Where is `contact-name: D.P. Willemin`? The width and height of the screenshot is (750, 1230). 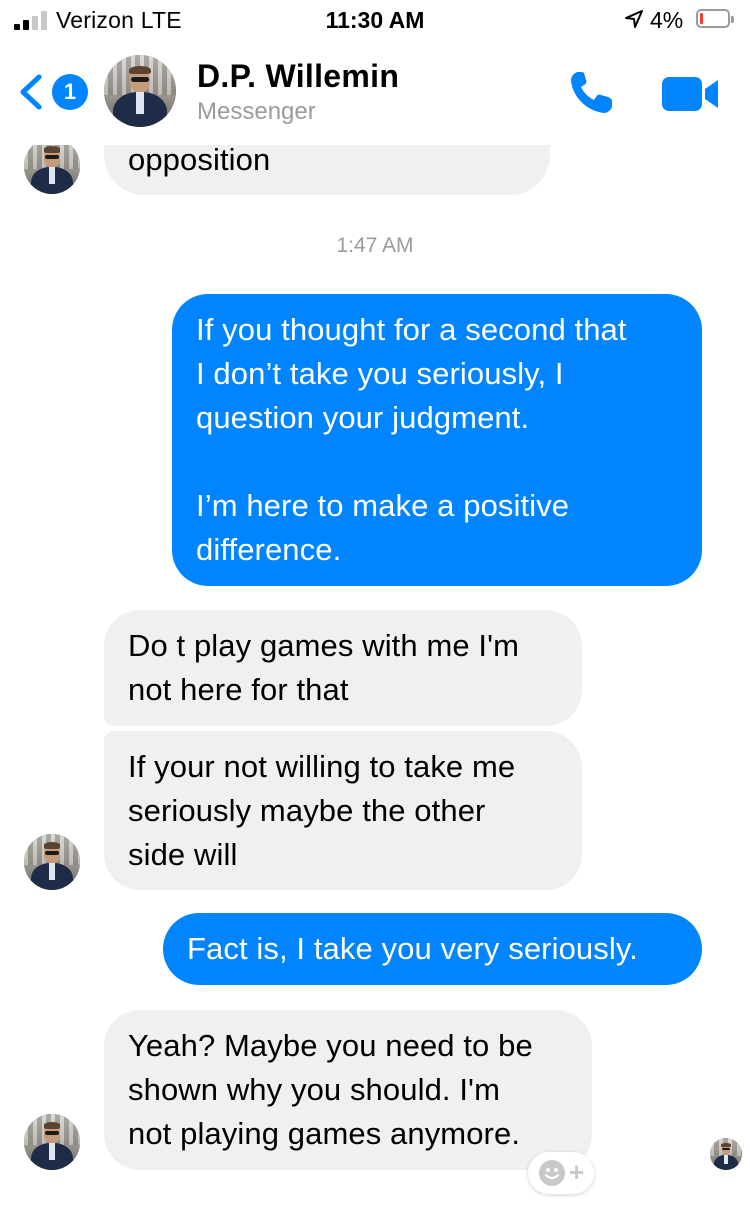 contact-name: D.P. Willemin is located at coordinates (298, 76).